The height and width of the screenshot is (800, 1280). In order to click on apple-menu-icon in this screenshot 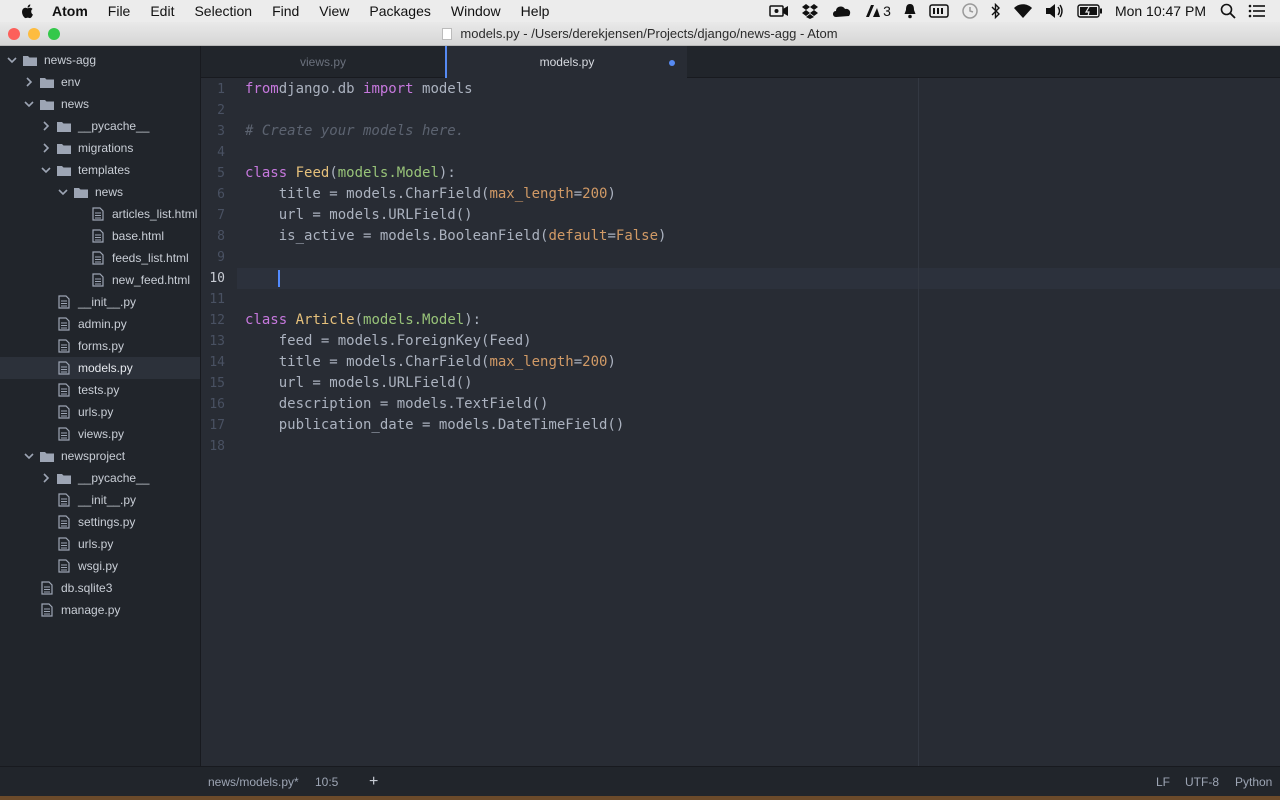, I will do `click(28, 11)`.